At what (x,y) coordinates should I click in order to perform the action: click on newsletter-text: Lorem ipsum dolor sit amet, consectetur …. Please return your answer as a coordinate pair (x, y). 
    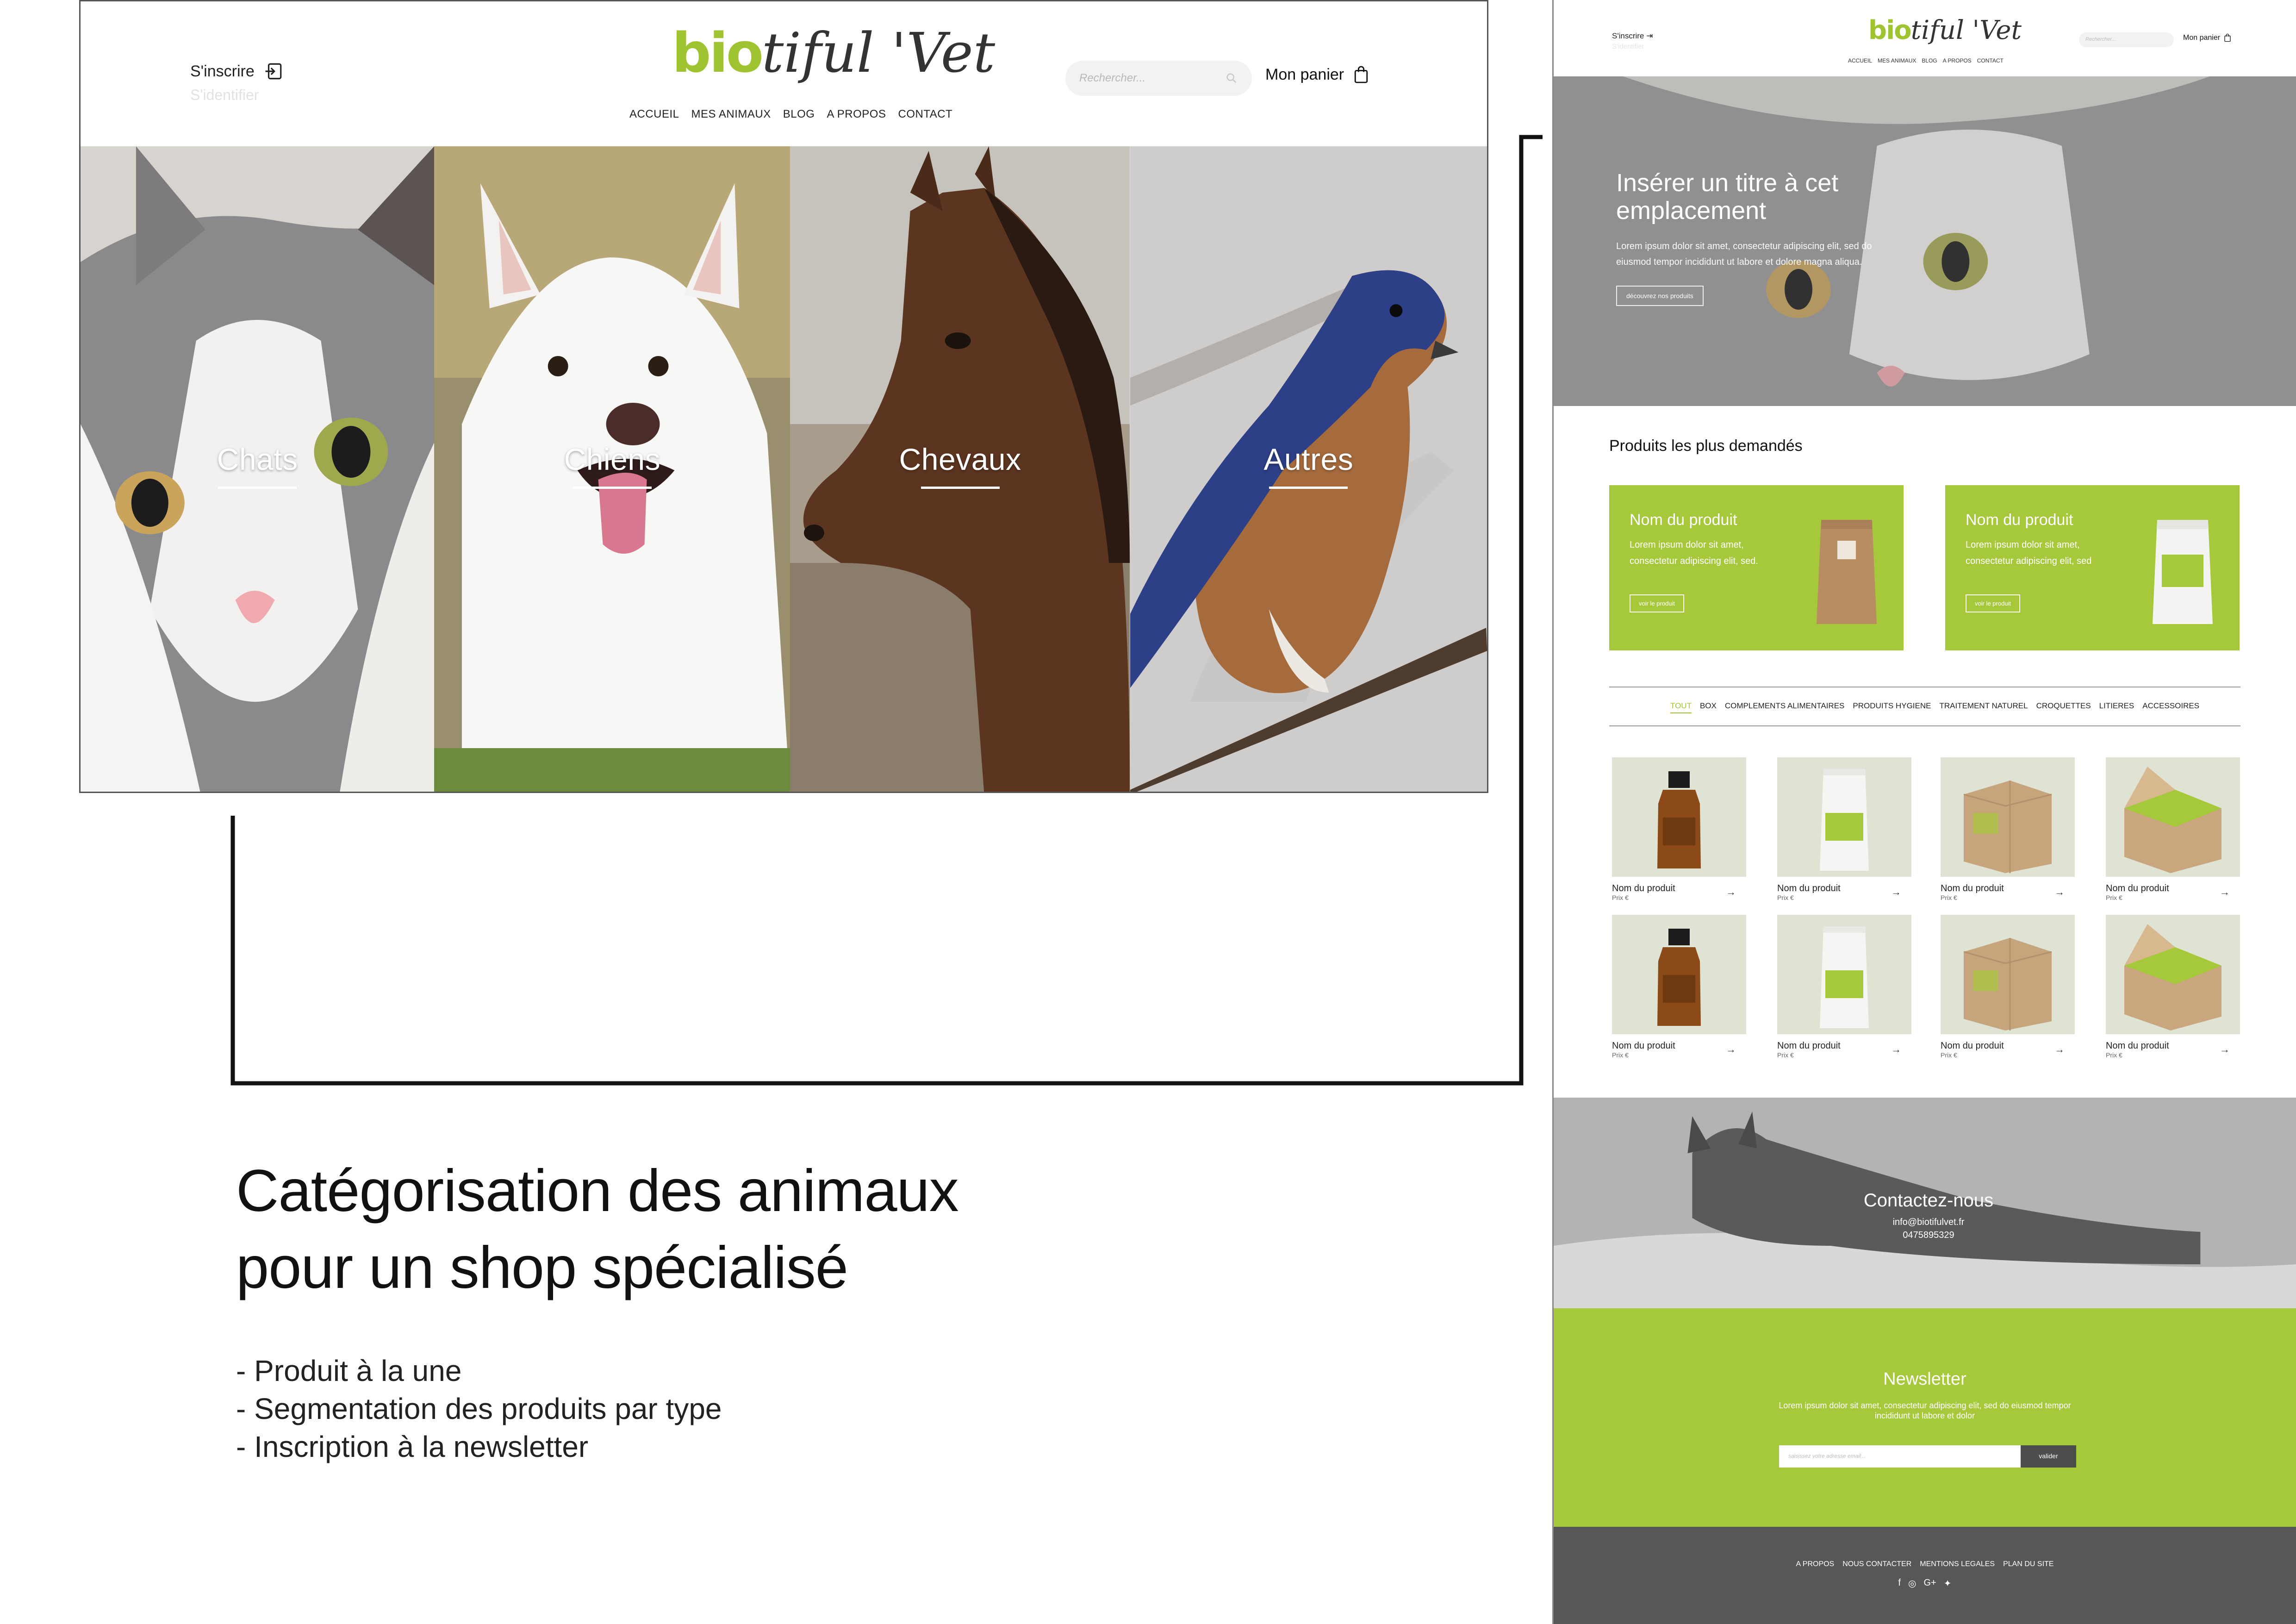
    Looking at the image, I should click on (1925, 1410).